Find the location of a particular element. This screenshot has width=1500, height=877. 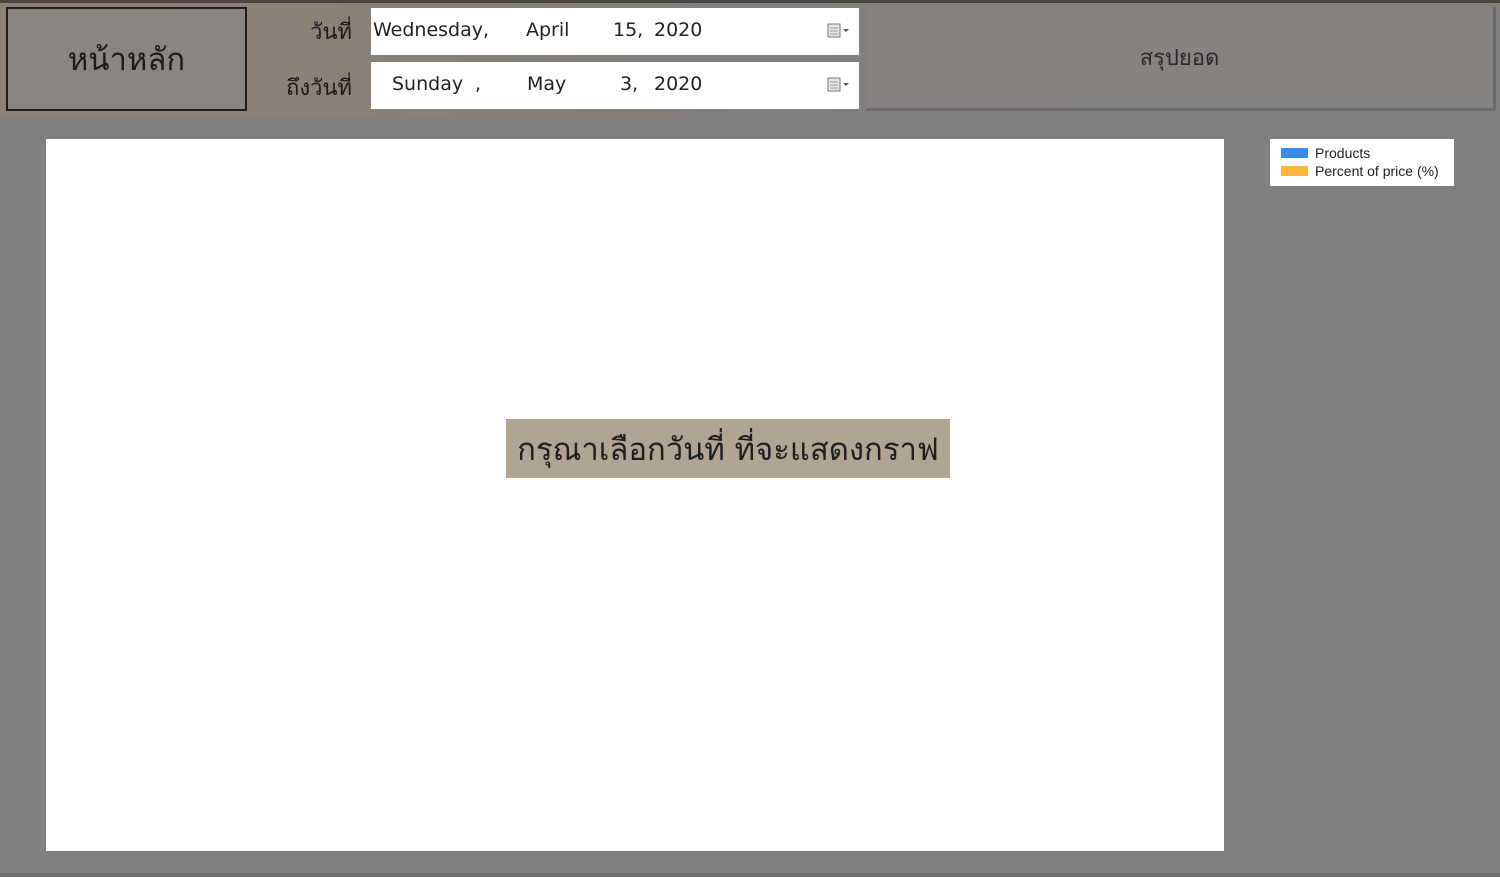

chart-legend: Products Percent of price (%) is located at coordinates (1362, 162).